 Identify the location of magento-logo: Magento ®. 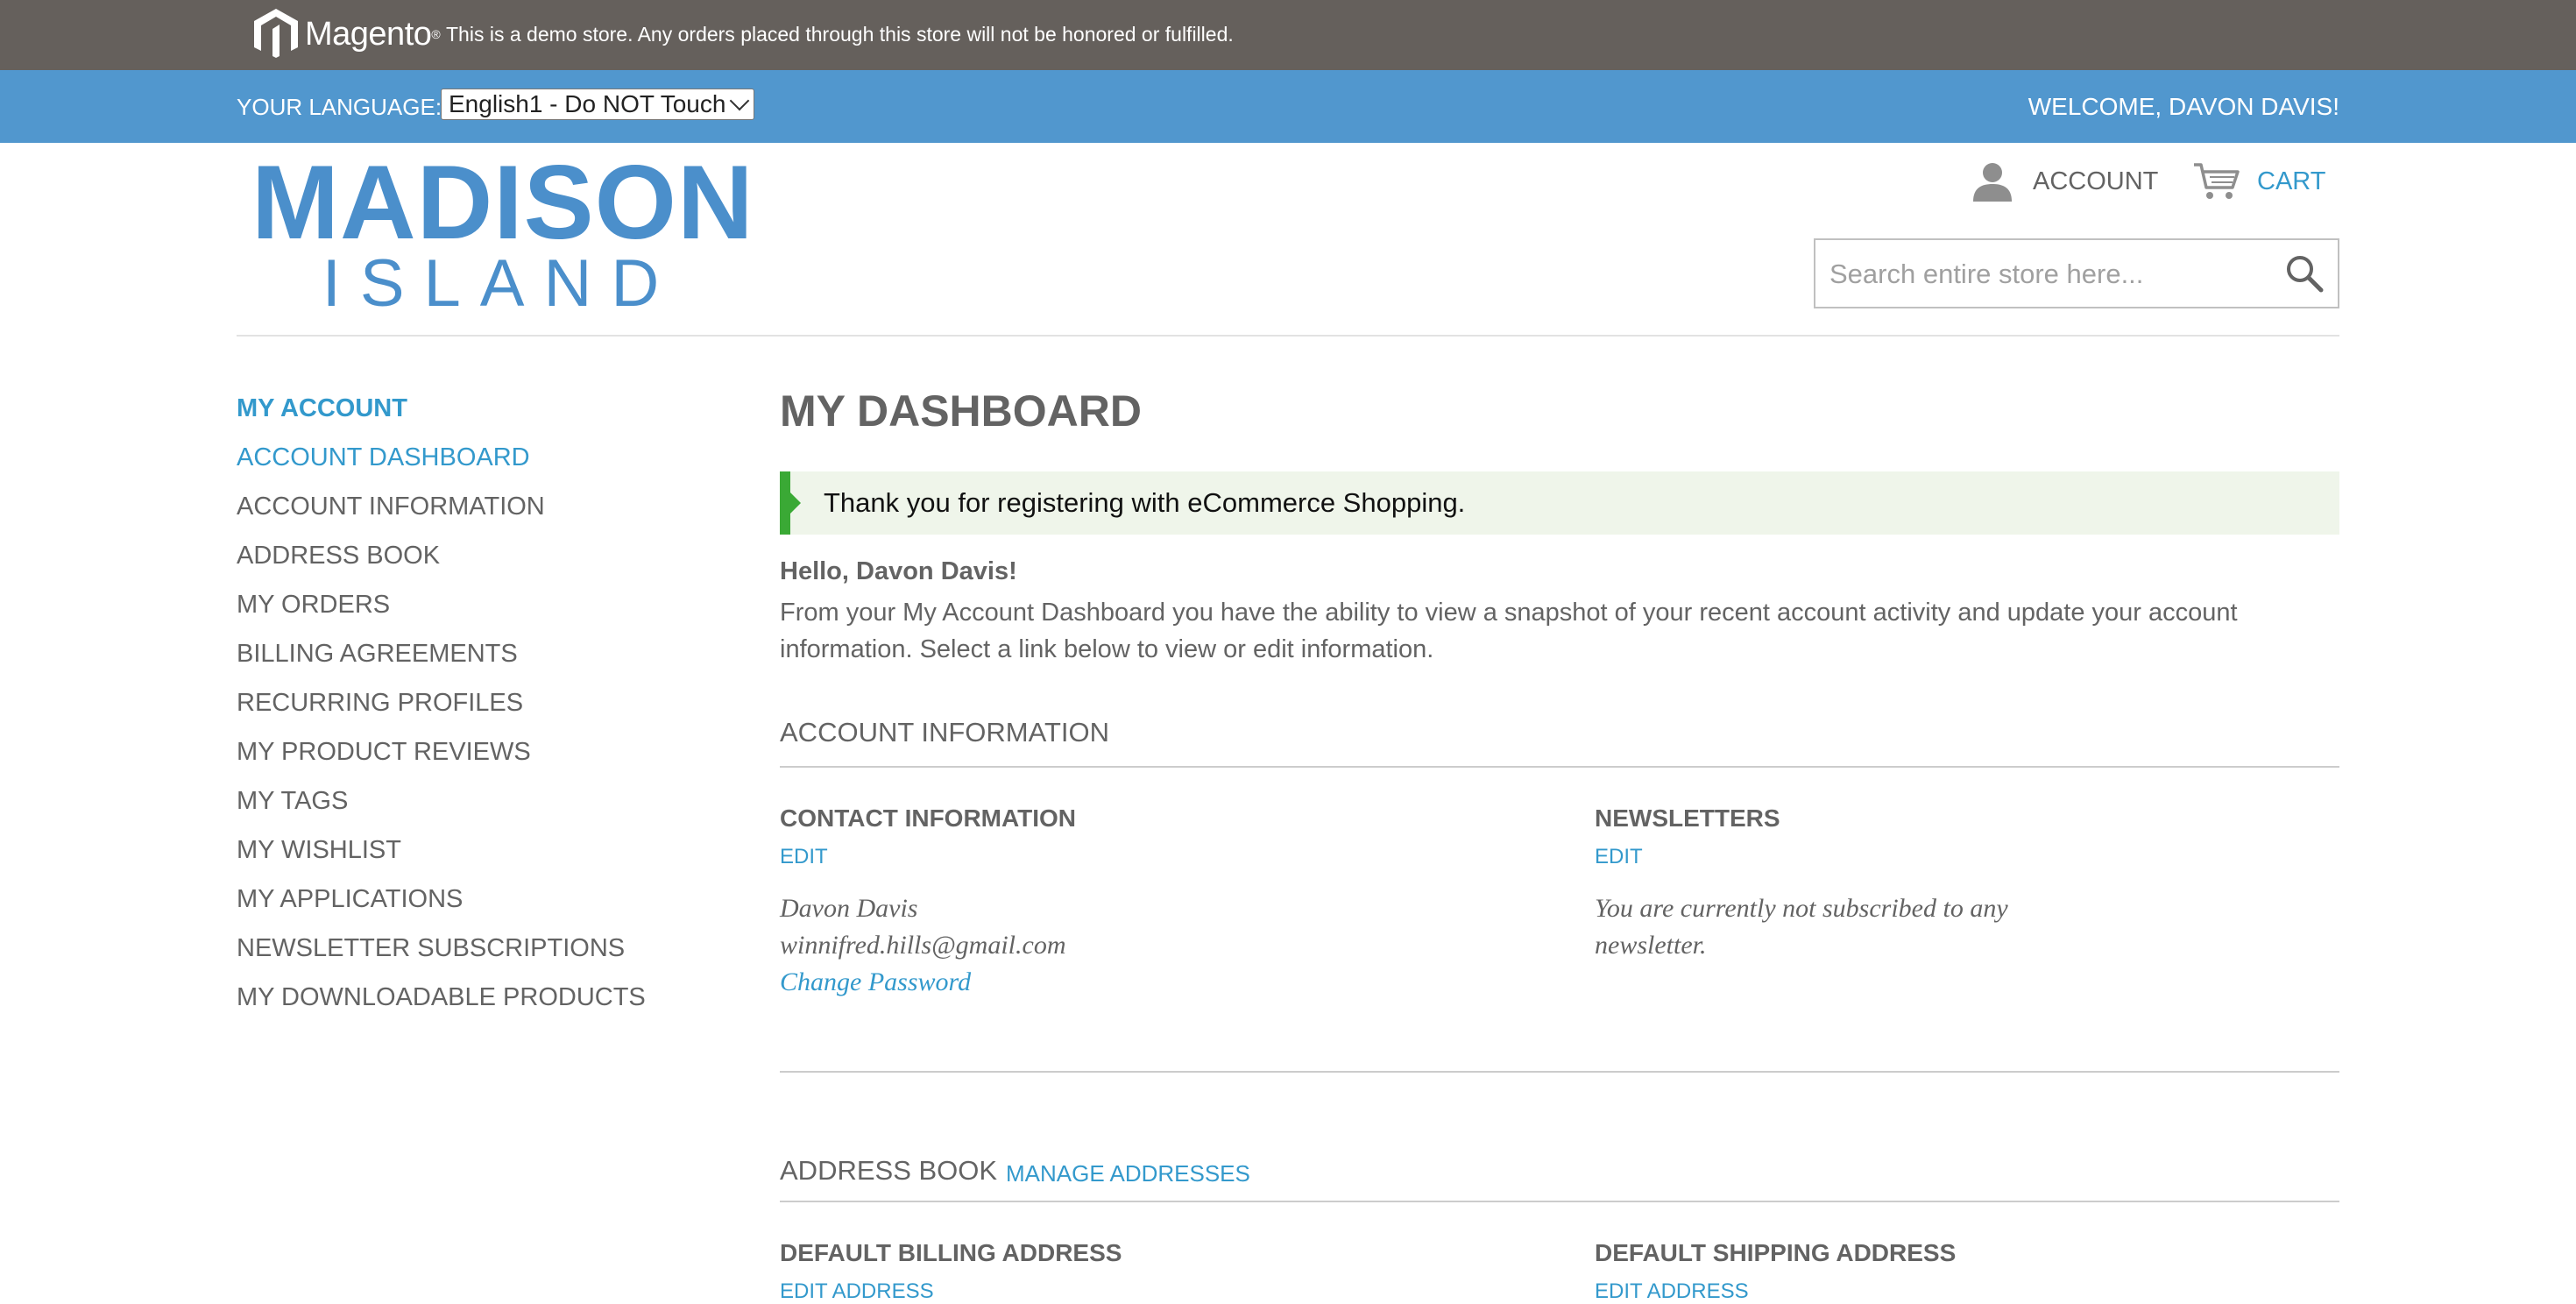
(346, 34).